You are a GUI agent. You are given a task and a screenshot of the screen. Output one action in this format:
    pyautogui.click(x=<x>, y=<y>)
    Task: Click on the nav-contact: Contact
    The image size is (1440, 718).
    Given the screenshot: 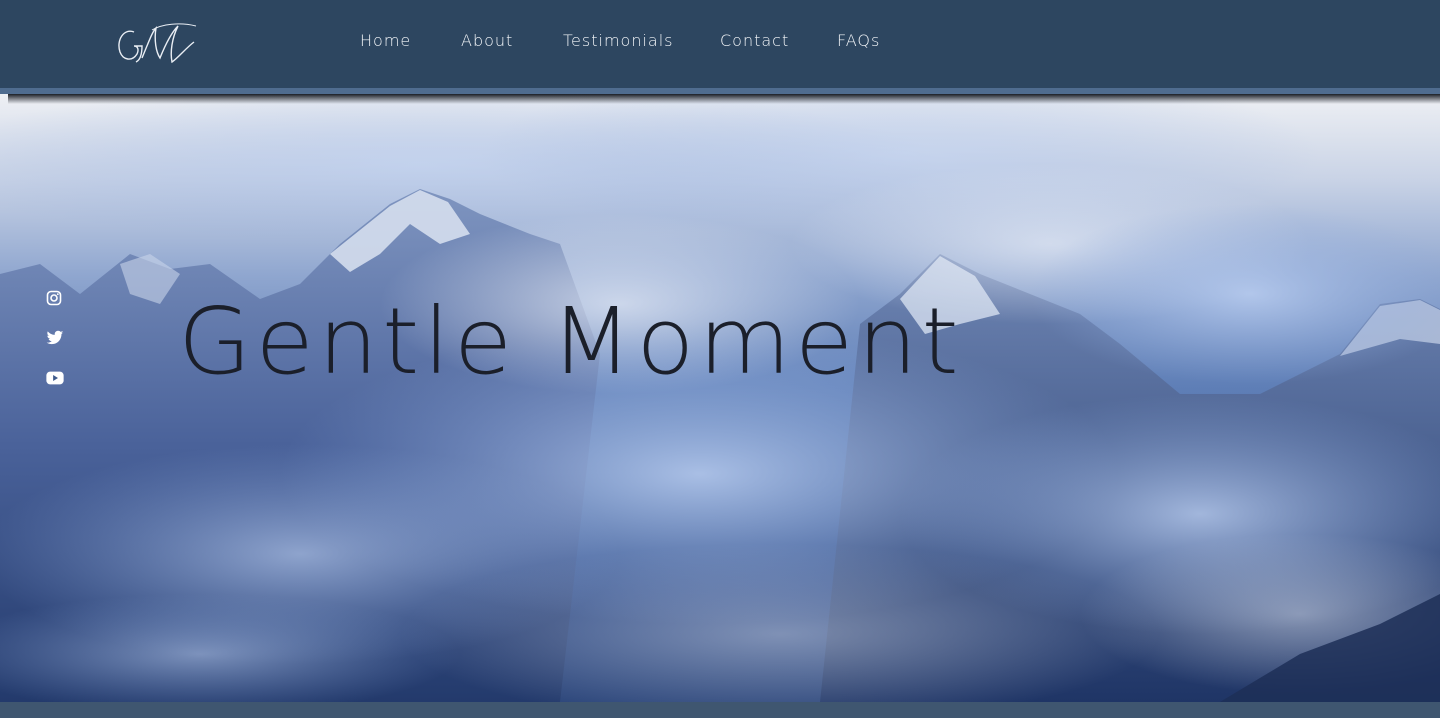 What is the action you would take?
    pyautogui.click(x=754, y=40)
    